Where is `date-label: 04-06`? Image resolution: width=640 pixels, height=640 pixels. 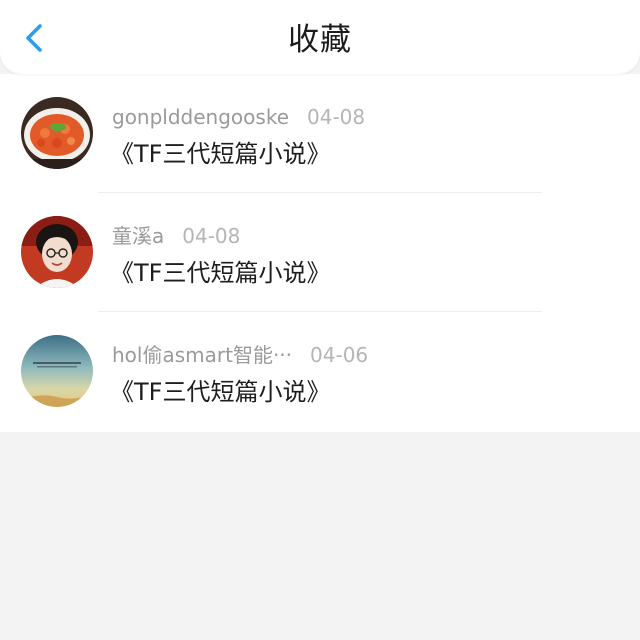 date-label: 04-06 is located at coordinates (339, 355).